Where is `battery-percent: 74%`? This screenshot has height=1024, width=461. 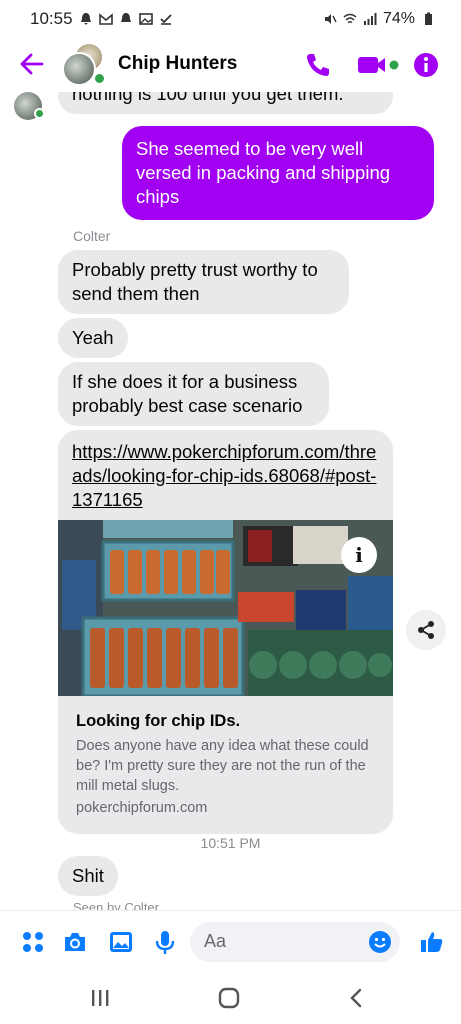
battery-percent: 74% is located at coordinates (398, 18).